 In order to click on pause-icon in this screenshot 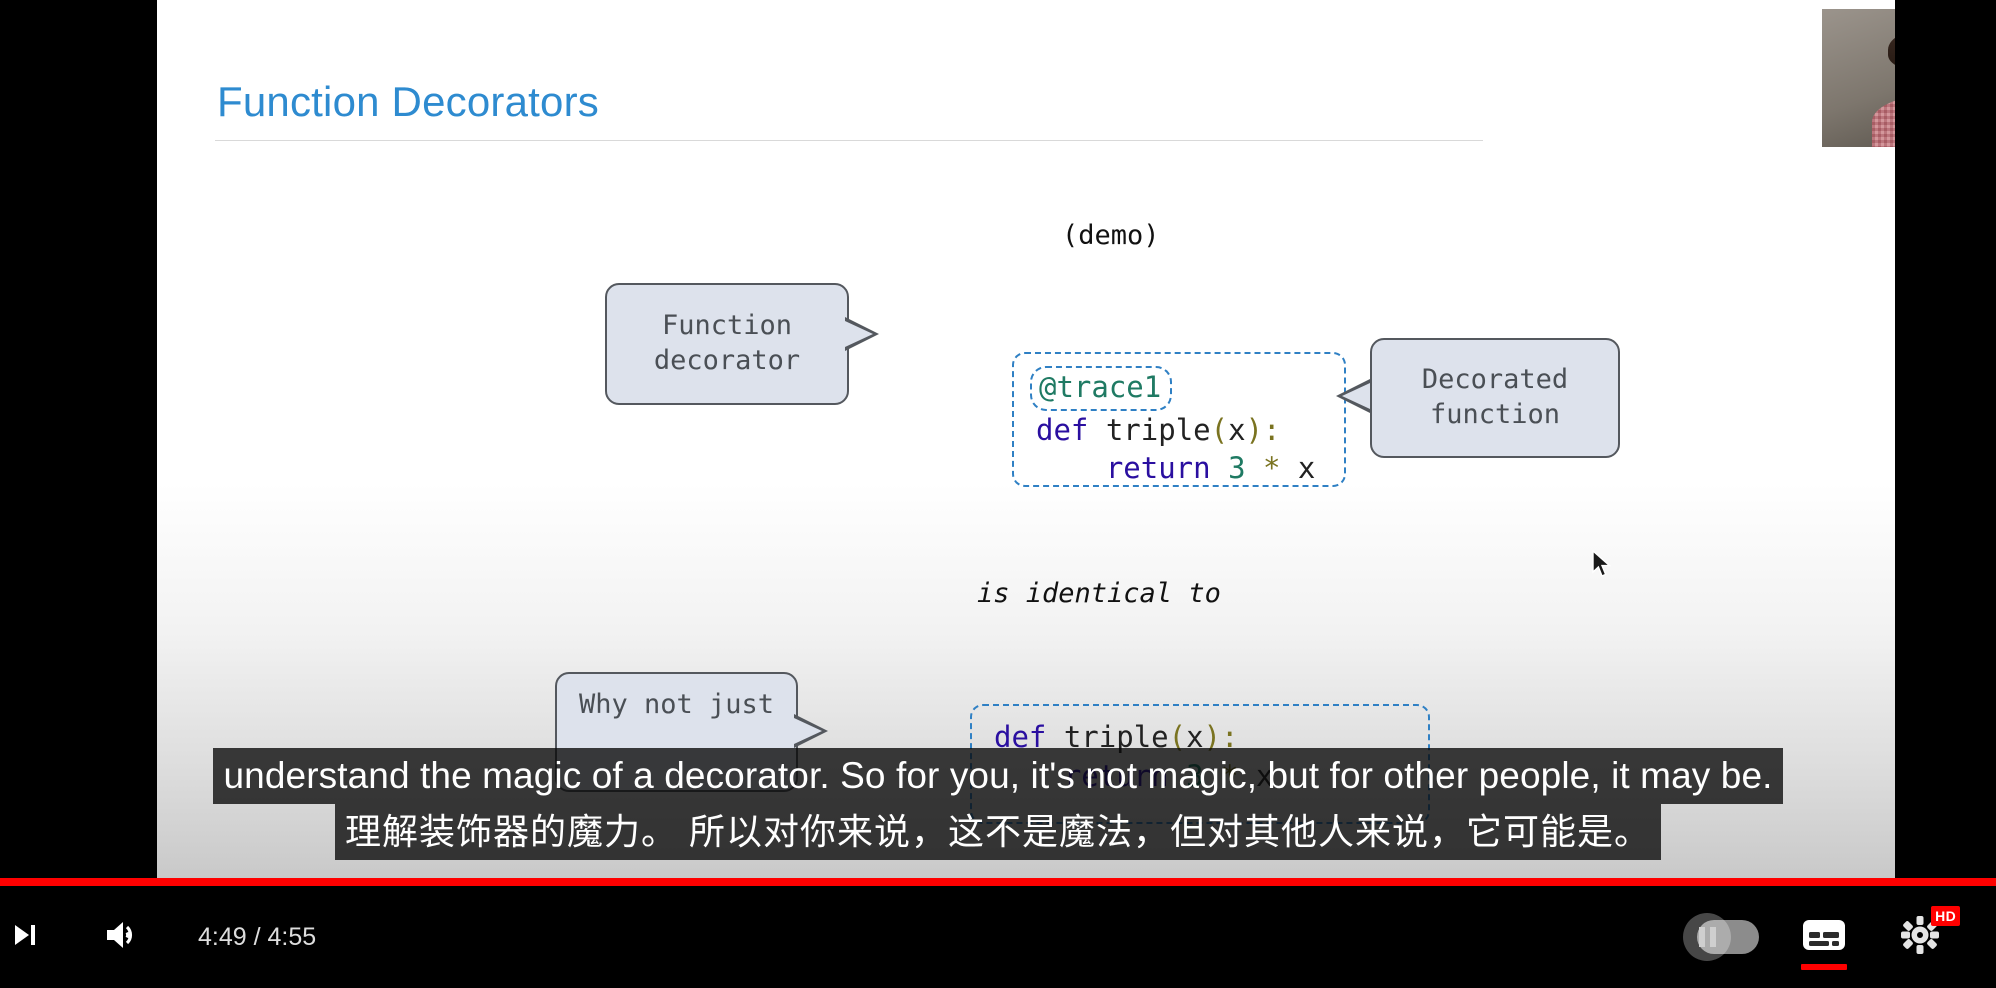, I will do `click(1707, 937)`.